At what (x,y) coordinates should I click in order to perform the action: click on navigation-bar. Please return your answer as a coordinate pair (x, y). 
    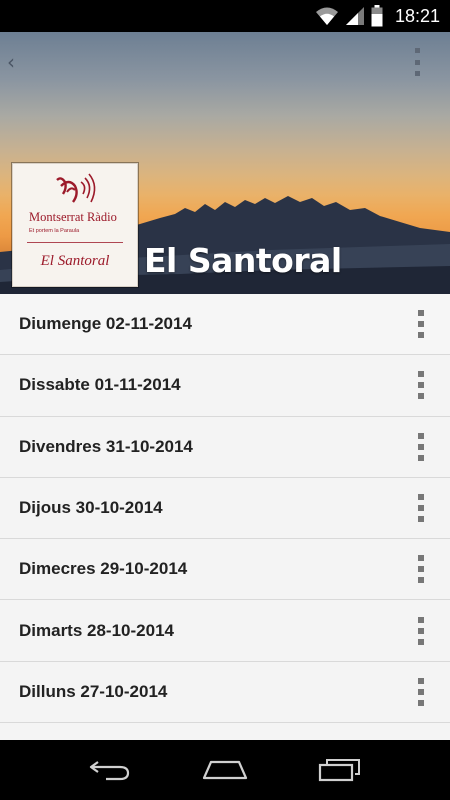
    Looking at the image, I should click on (225, 770).